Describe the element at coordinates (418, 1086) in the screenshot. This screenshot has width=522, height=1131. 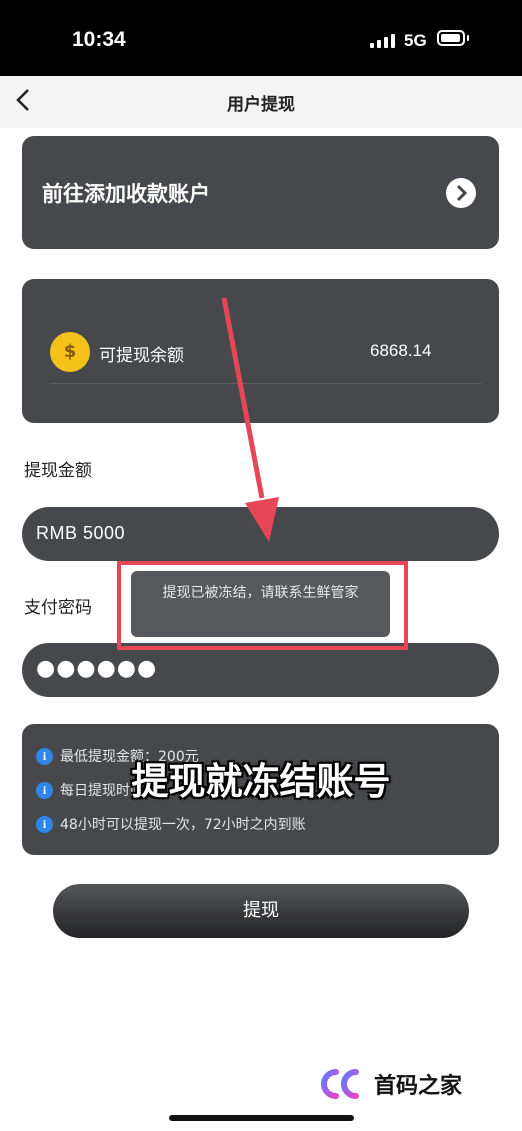
I see `watermark-text: 首码之家` at that location.